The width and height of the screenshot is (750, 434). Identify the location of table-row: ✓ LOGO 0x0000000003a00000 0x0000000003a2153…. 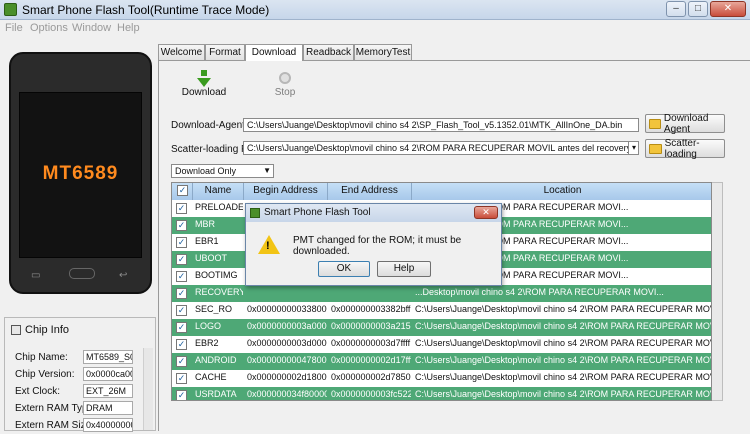
(441, 327).